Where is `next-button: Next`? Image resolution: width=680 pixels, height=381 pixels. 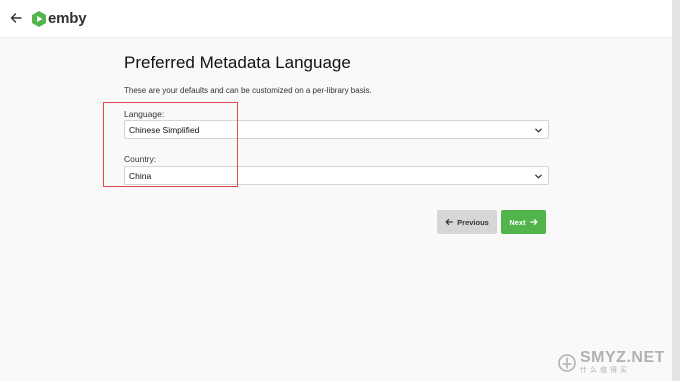 next-button: Next is located at coordinates (523, 222).